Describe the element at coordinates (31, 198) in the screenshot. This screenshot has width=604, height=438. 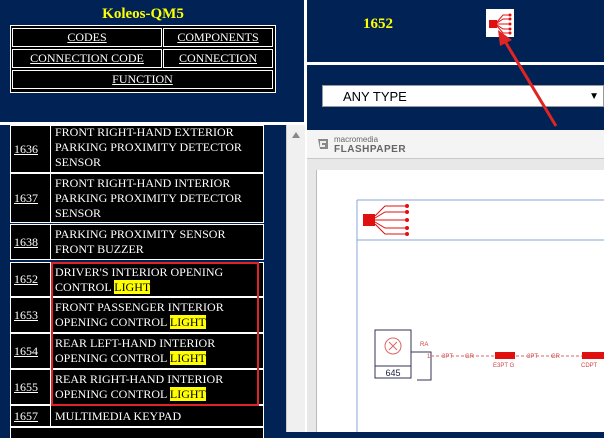
I see `component-number-link: 1637` at that location.